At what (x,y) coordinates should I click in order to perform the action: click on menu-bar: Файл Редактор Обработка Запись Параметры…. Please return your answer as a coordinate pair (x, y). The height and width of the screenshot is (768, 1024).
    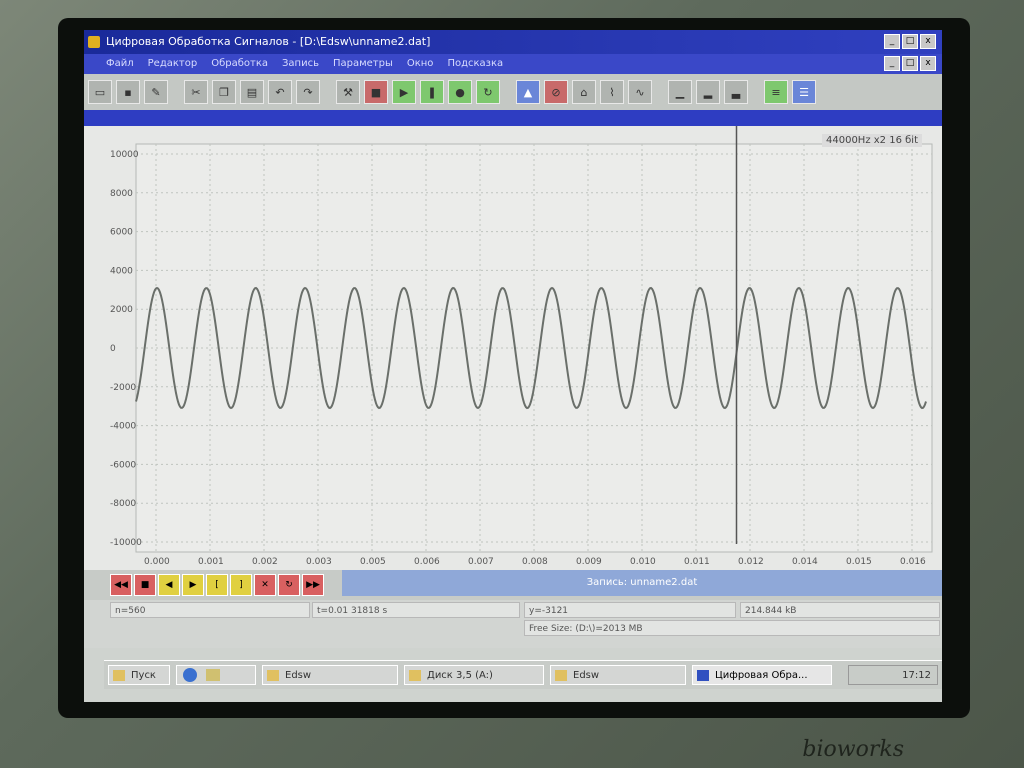
    Looking at the image, I should click on (513, 64).